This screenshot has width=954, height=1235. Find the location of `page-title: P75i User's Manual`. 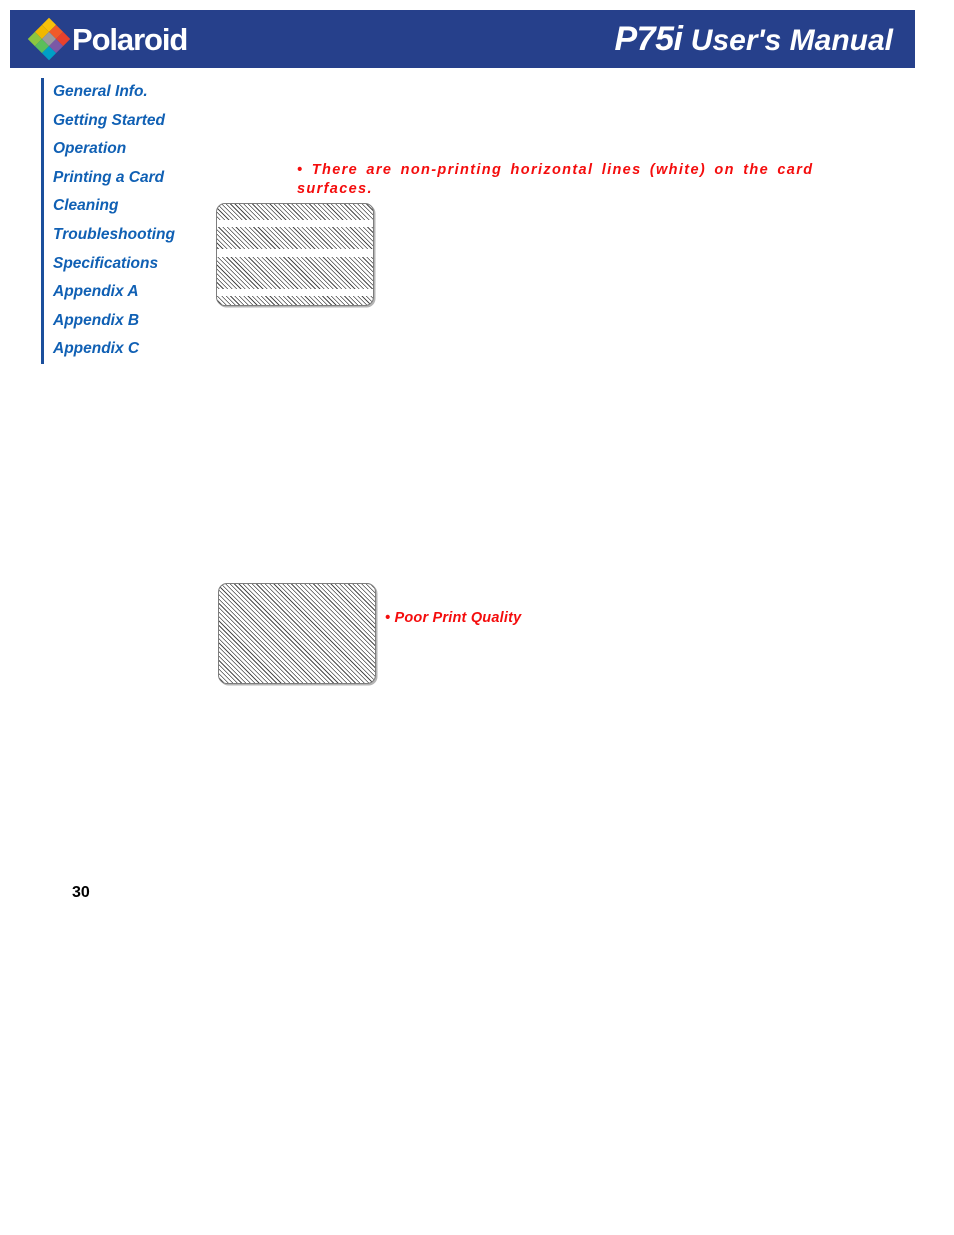

page-title: P75i User's Manual is located at coordinates (754, 40).